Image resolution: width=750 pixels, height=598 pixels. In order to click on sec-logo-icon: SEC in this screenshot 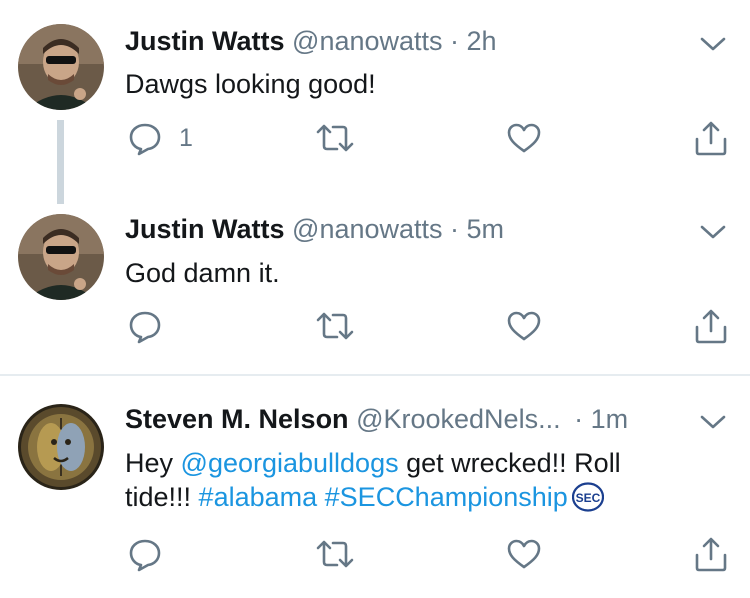, I will do `click(587, 501)`.